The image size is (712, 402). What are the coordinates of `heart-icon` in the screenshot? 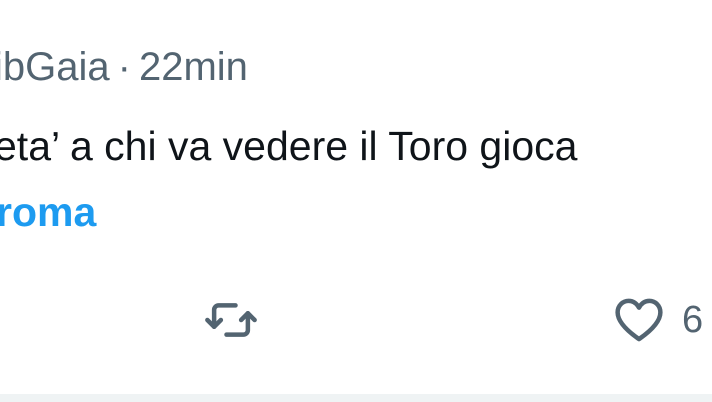 It's located at (639, 320).